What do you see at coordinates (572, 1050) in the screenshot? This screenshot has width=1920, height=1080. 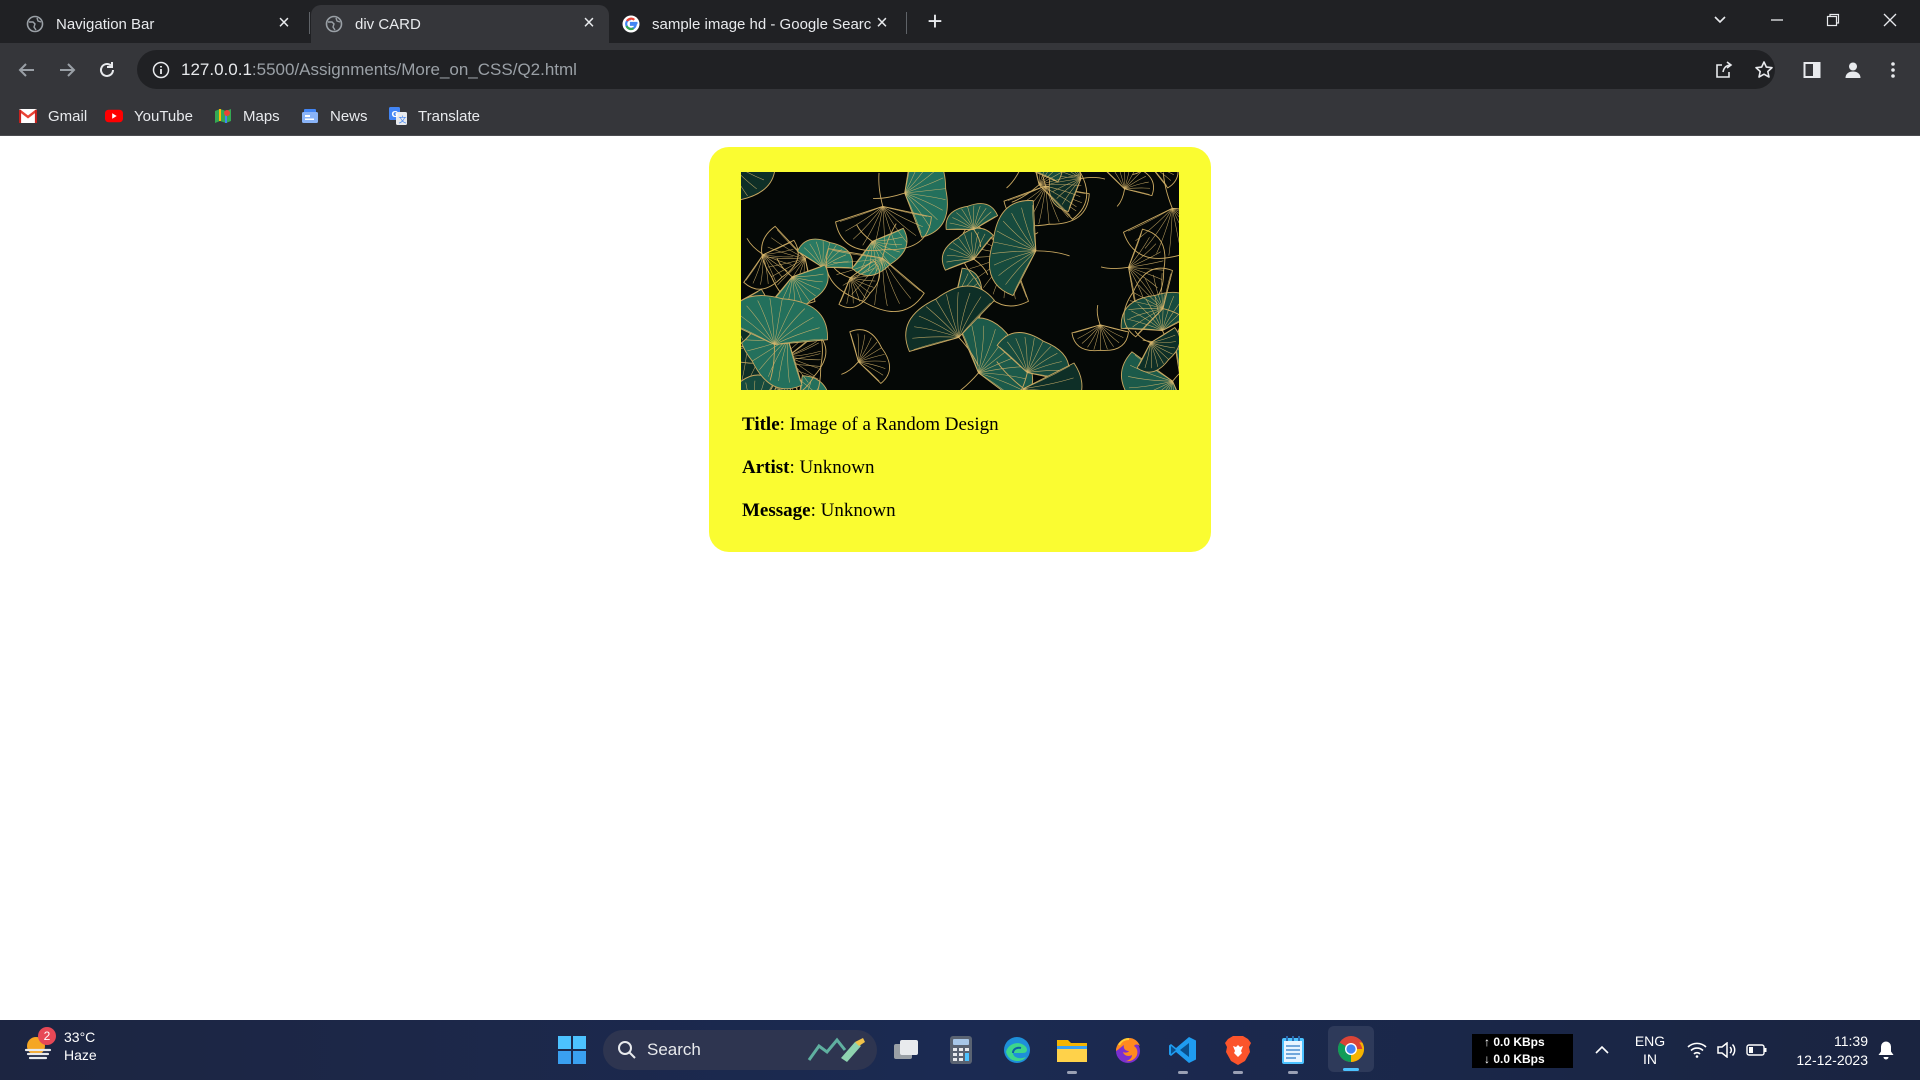 I see `windows-start-icon` at bounding box center [572, 1050].